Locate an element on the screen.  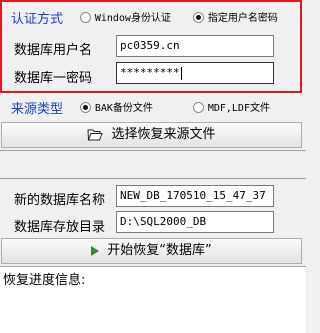
start-restore-label: 开始恢复“数据库” is located at coordinates (159, 250).